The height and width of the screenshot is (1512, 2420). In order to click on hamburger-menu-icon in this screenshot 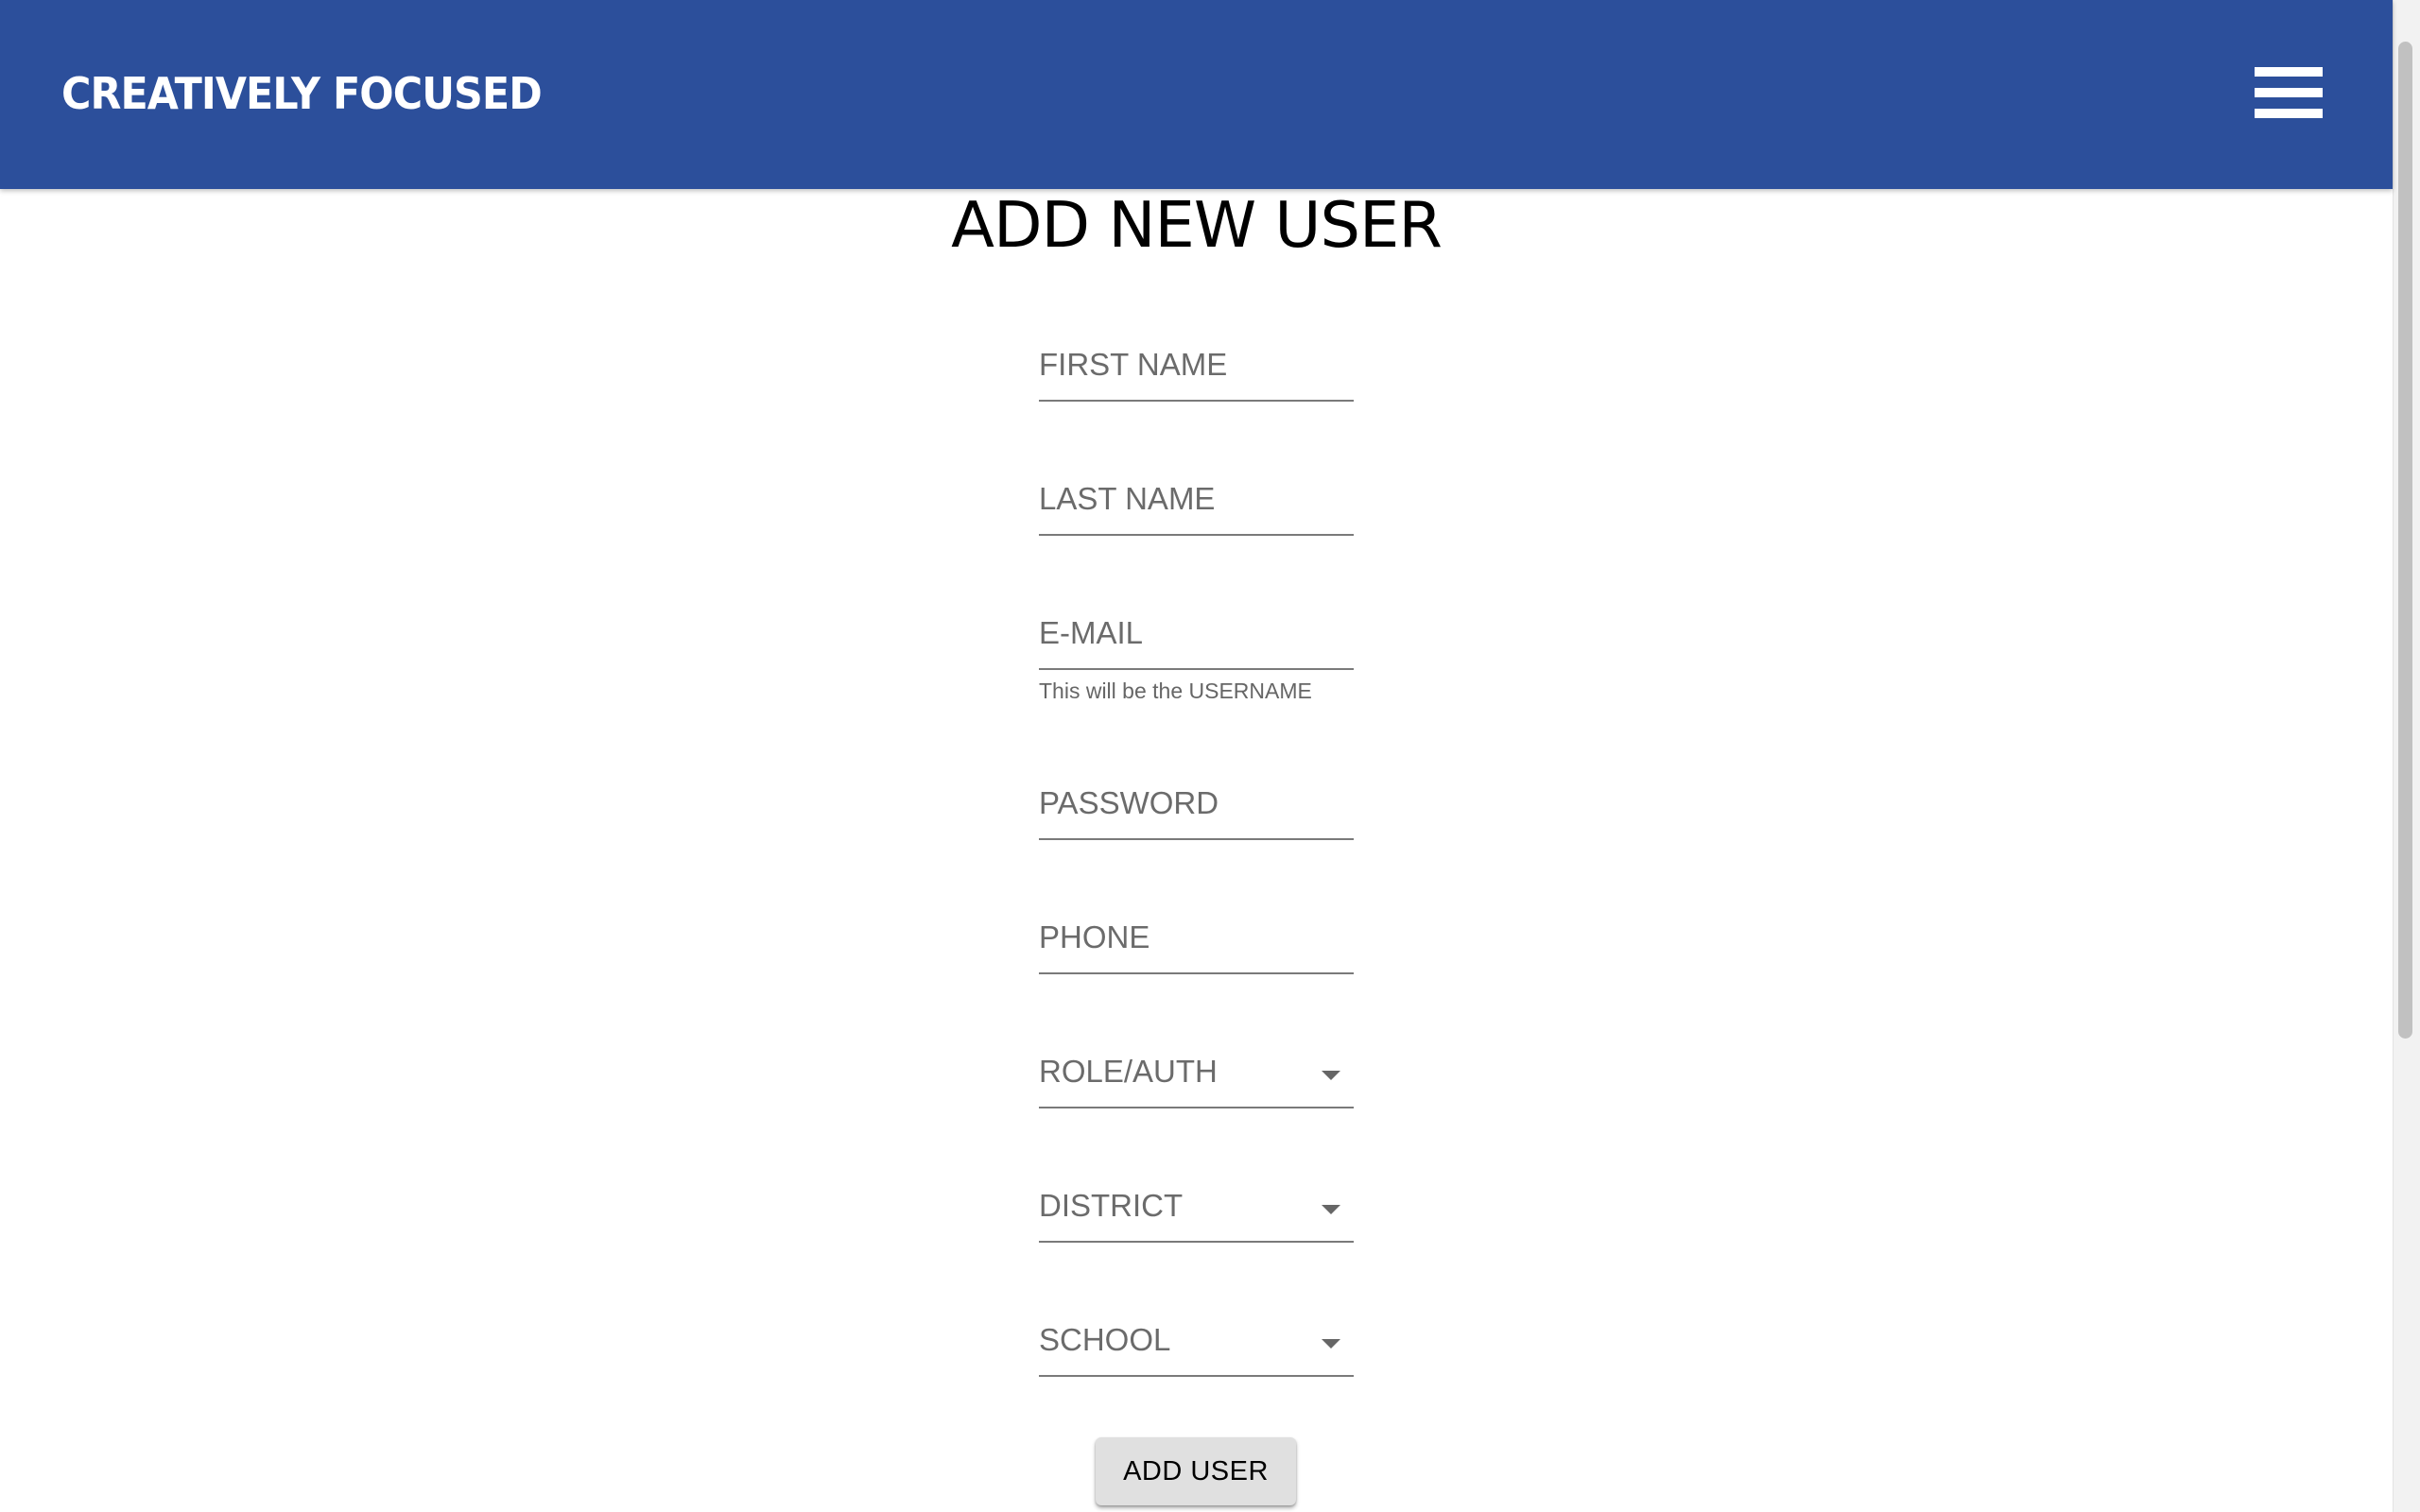, I will do `click(2287, 94)`.